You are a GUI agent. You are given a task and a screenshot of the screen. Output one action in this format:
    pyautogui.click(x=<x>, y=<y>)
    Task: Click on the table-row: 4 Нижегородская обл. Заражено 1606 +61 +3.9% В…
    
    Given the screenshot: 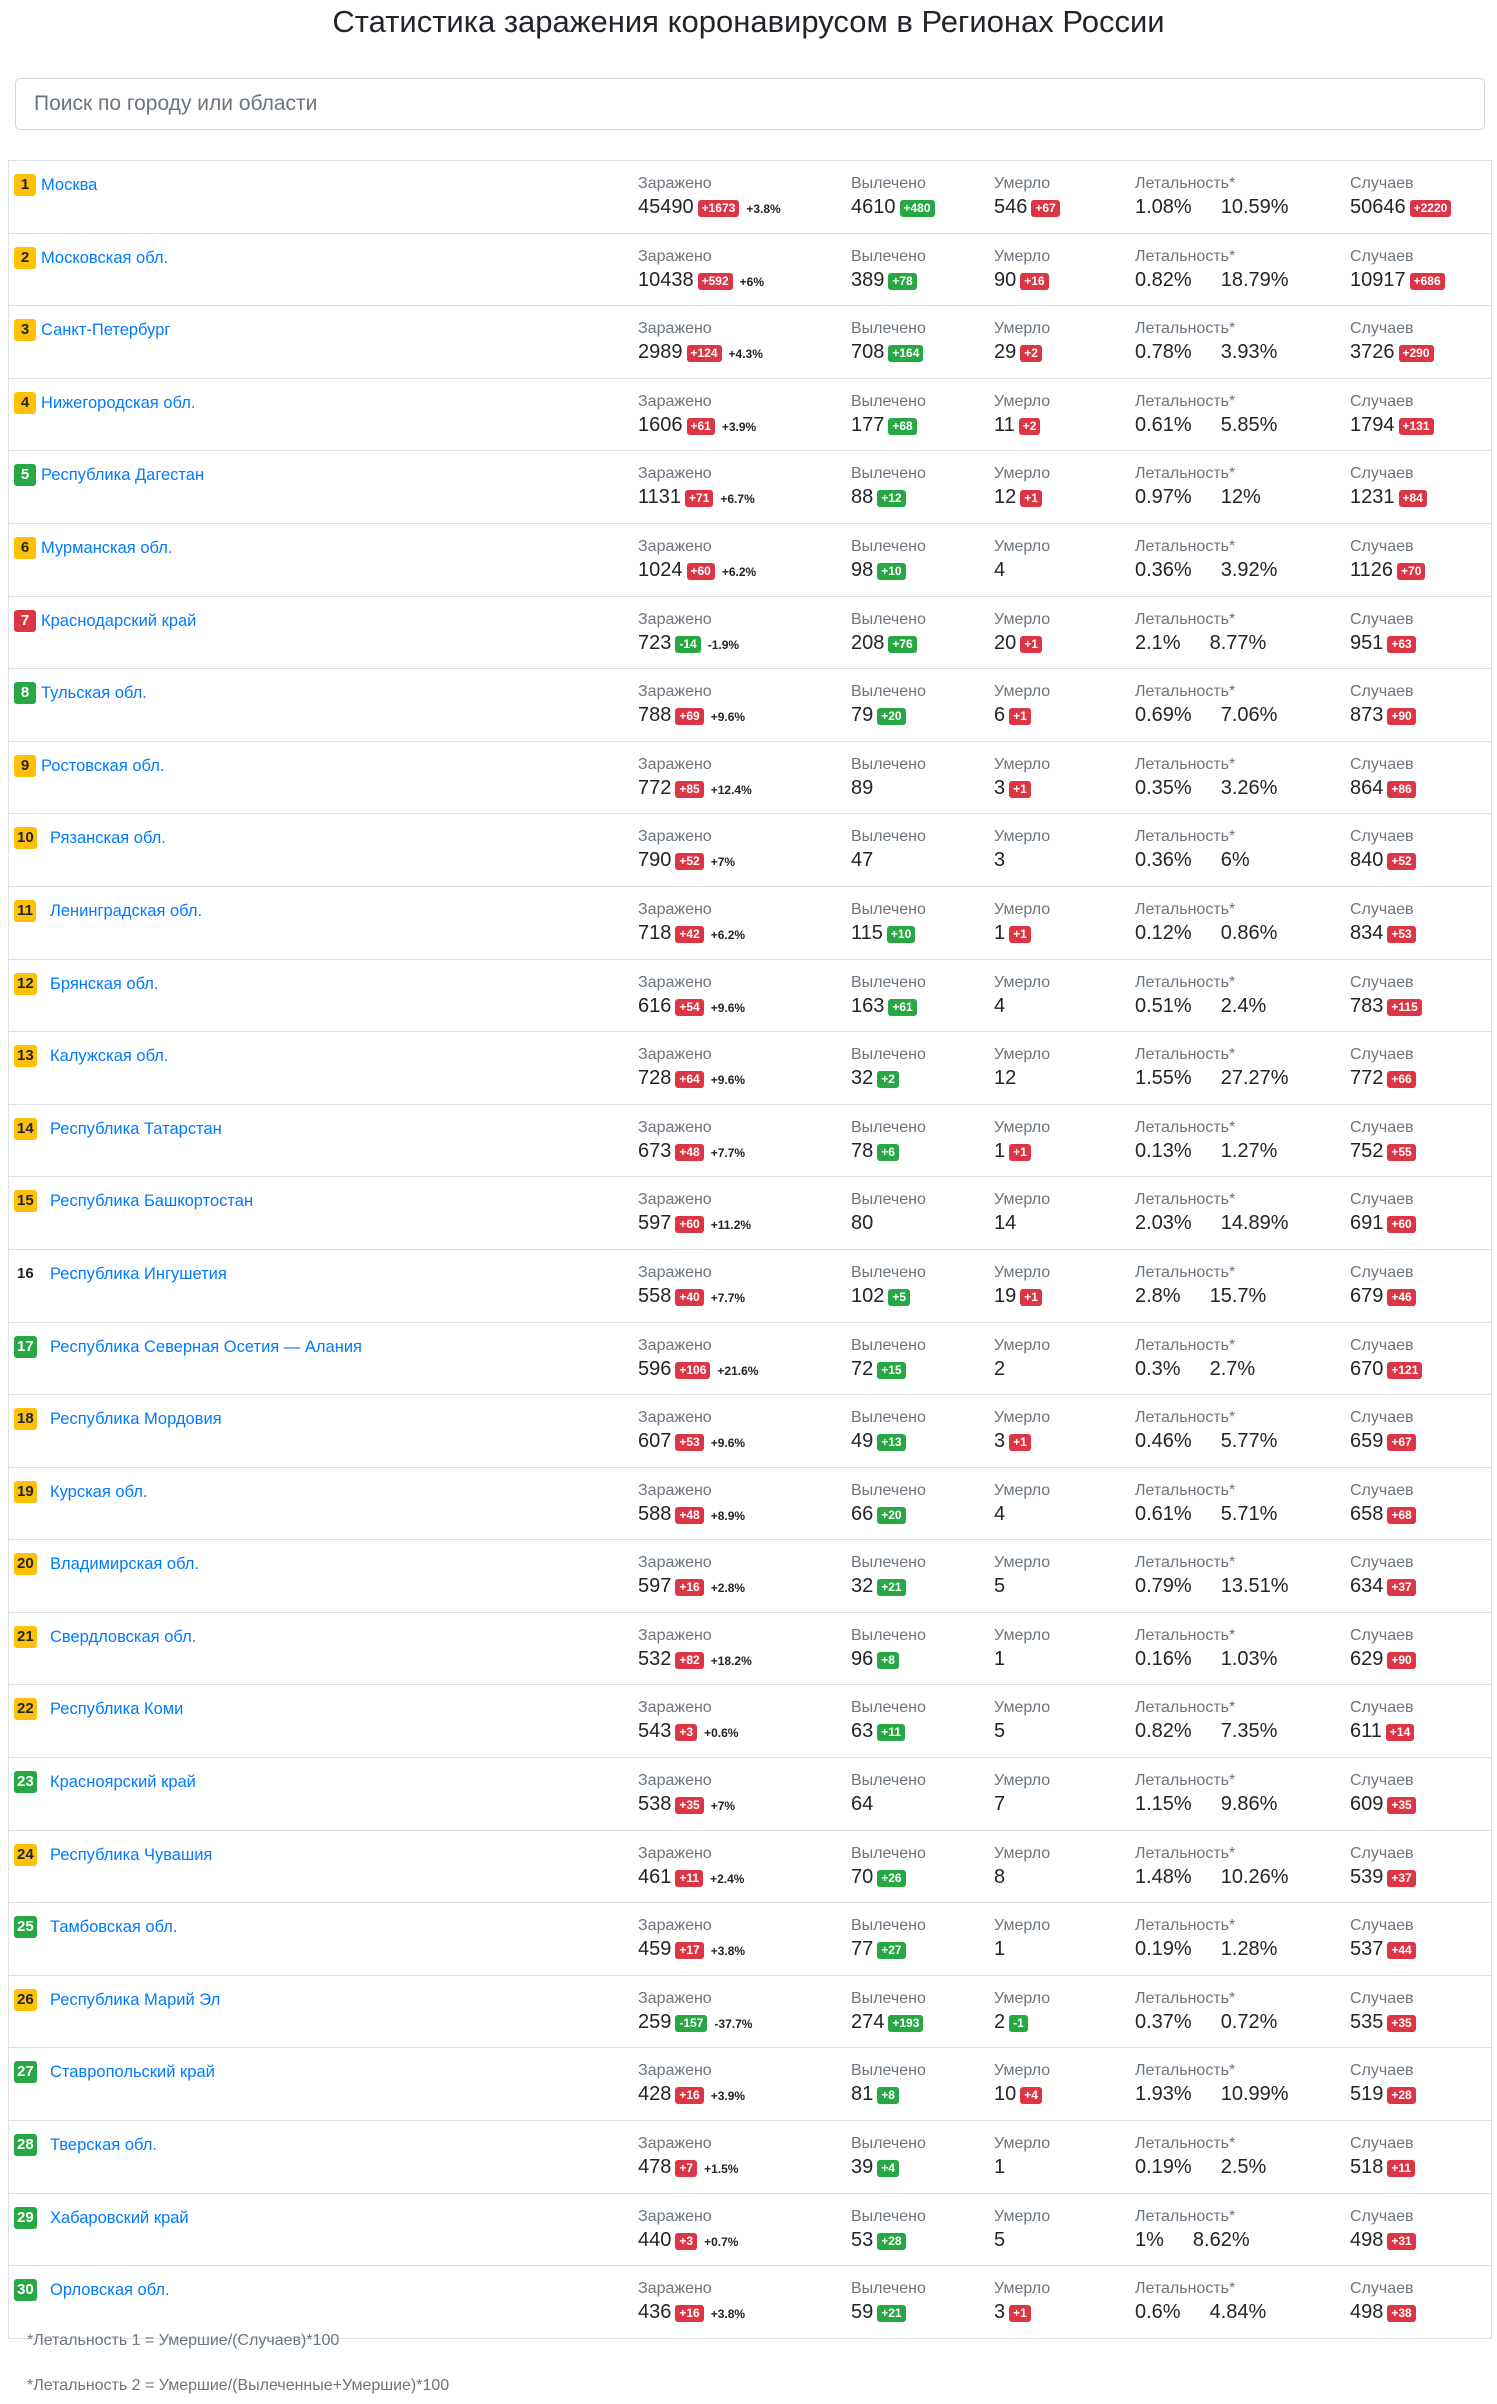 What is the action you would take?
    pyautogui.click(x=750, y=415)
    